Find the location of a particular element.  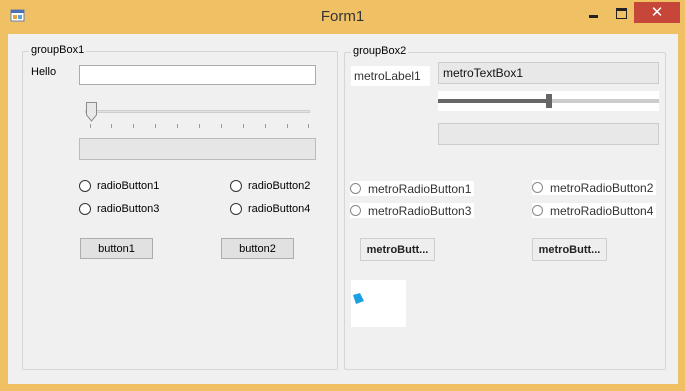

metro-radio-label: metroRadioButton1 is located at coordinates (420, 188).